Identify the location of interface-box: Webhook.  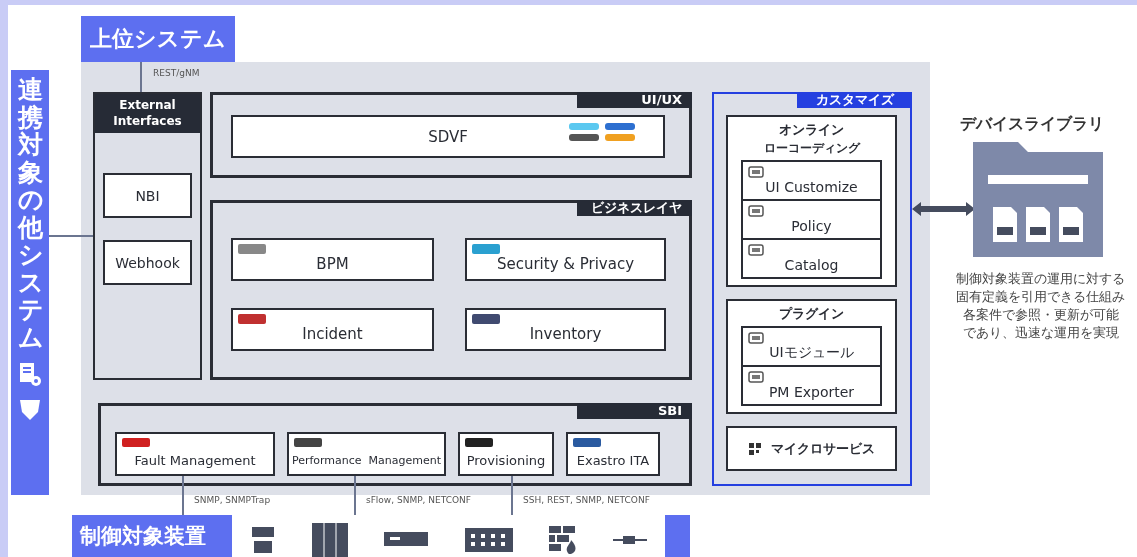
(147, 263).